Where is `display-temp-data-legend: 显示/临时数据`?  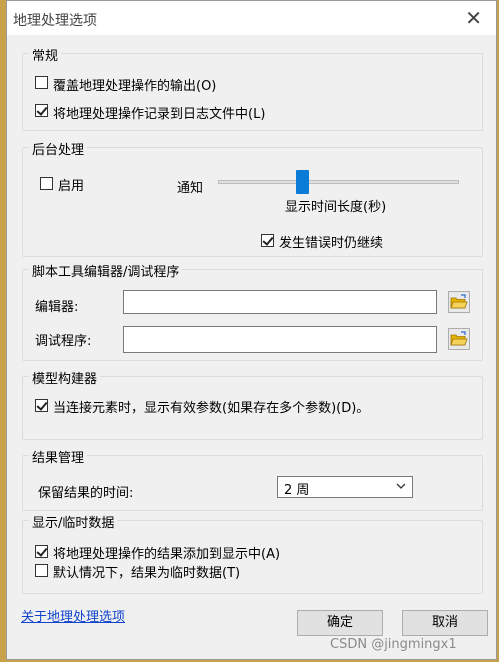 display-temp-data-legend: 显示/临时数据 is located at coordinates (73, 521).